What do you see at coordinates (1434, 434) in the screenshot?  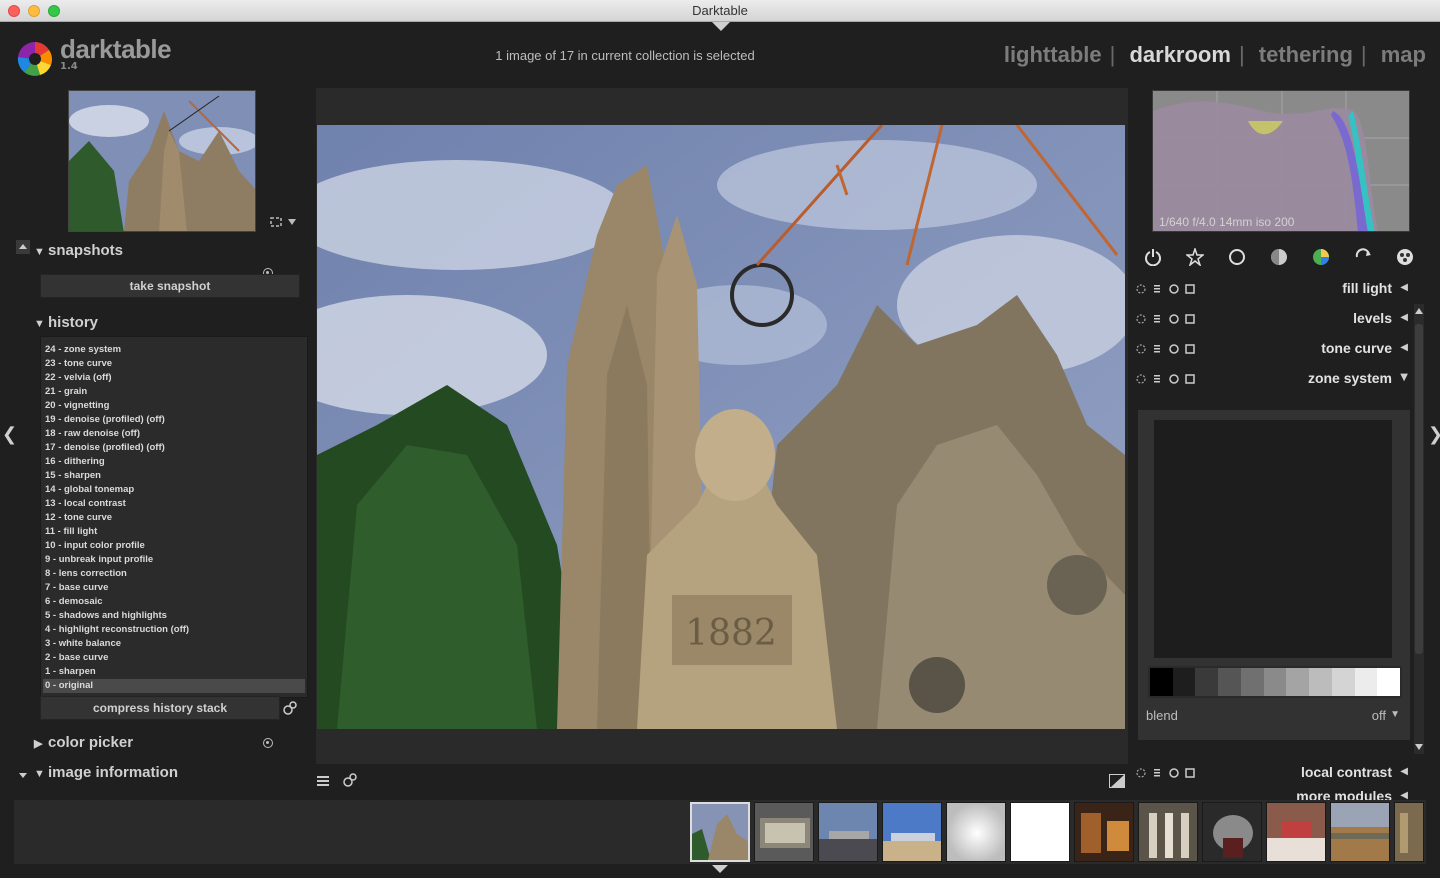 I see `collapse-right-arrow-icon: ❯` at bounding box center [1434, 434].